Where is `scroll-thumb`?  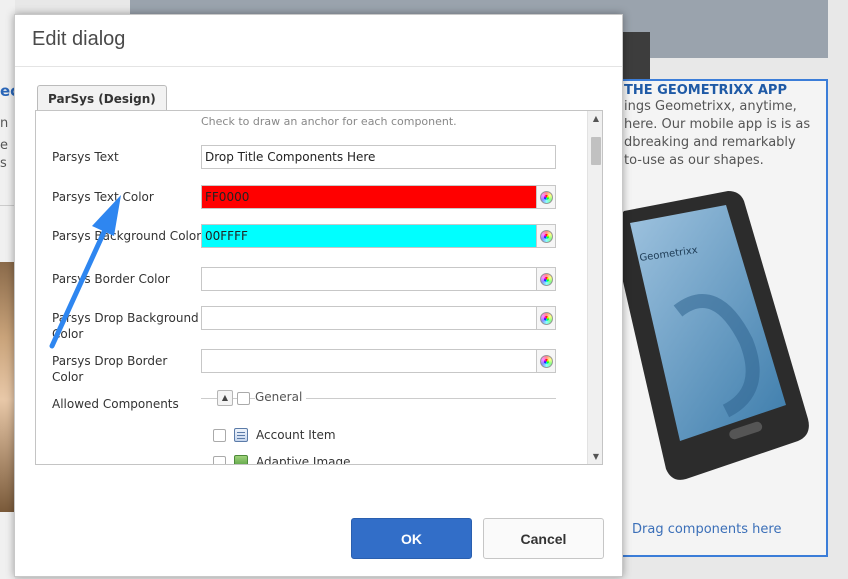
scroll-thumb is located at coordinates (596, 151).